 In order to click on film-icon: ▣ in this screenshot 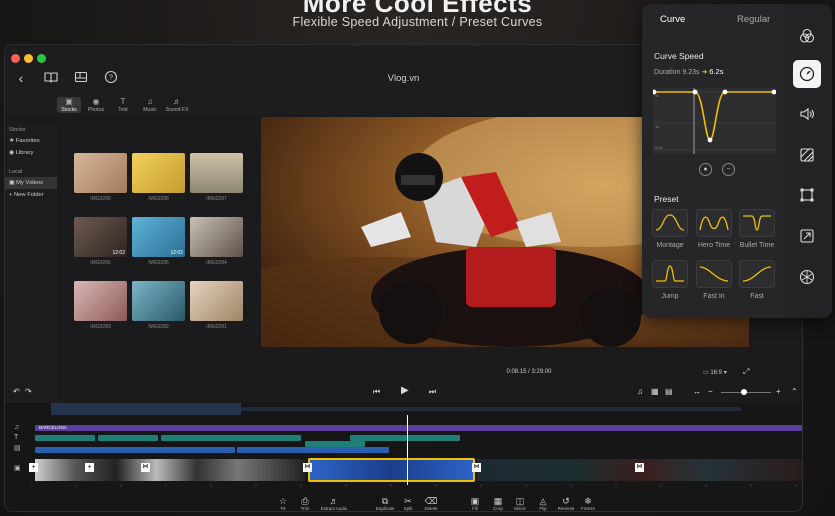, I will do `click(69, 101)`.